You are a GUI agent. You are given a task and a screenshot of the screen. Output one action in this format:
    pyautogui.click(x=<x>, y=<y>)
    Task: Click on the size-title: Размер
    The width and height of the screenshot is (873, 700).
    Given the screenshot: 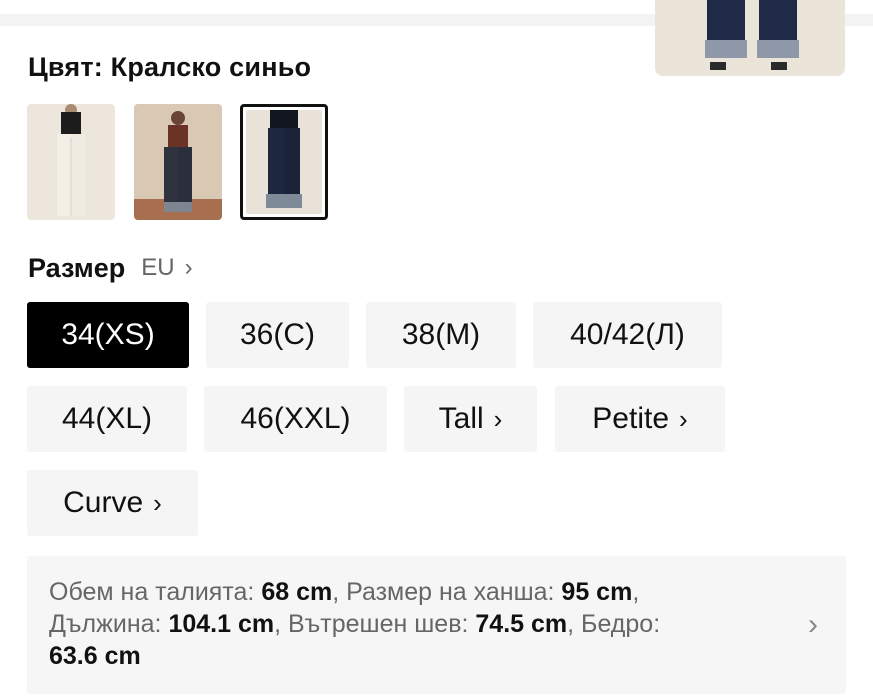 What is the action you would take?
    pyautogui.click(x=77, y=267)
    